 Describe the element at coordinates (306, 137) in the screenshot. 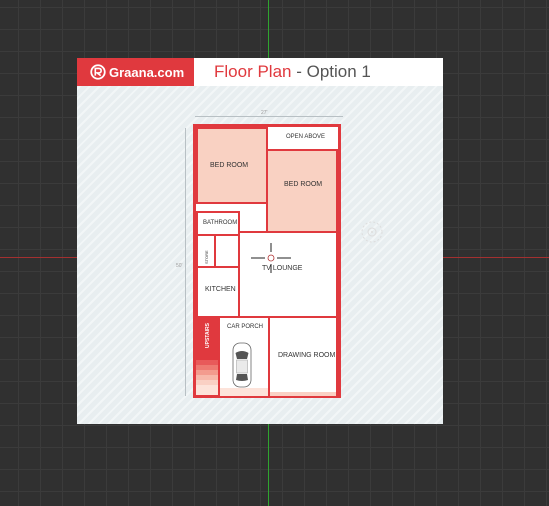

I see `open-above-label: OPEN ABOVE` at that location.